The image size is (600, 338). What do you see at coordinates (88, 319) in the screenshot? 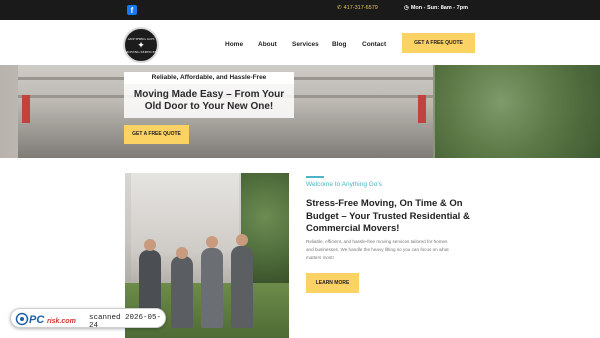
I see `scan-watermark: PC risk.com scanned 2026-05-24` at bounding box center [88, 319].